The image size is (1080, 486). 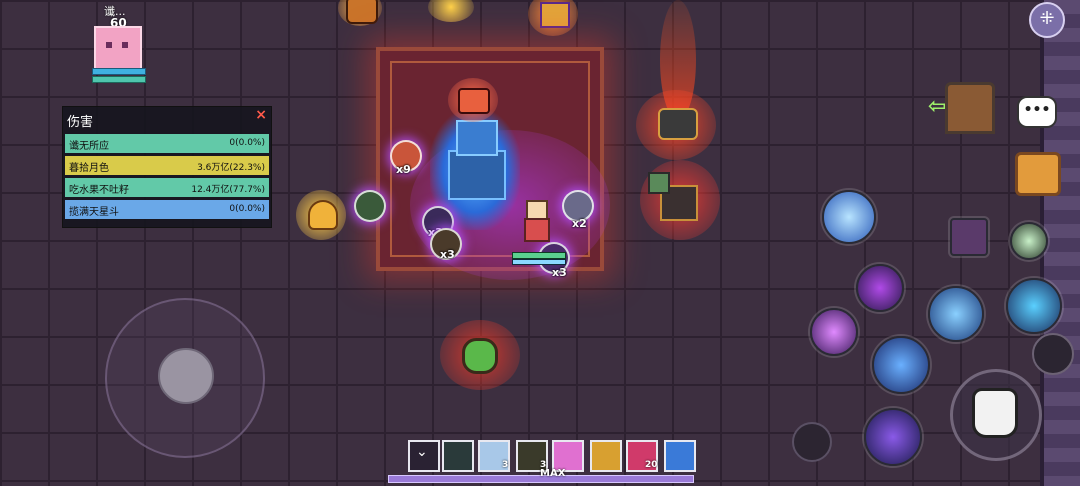 What do you see at coordinates (167, 209) in the screenshot?
I see `damage-row: 揽满天星斗 0(0.0%)` at bounding box center [167, 209].